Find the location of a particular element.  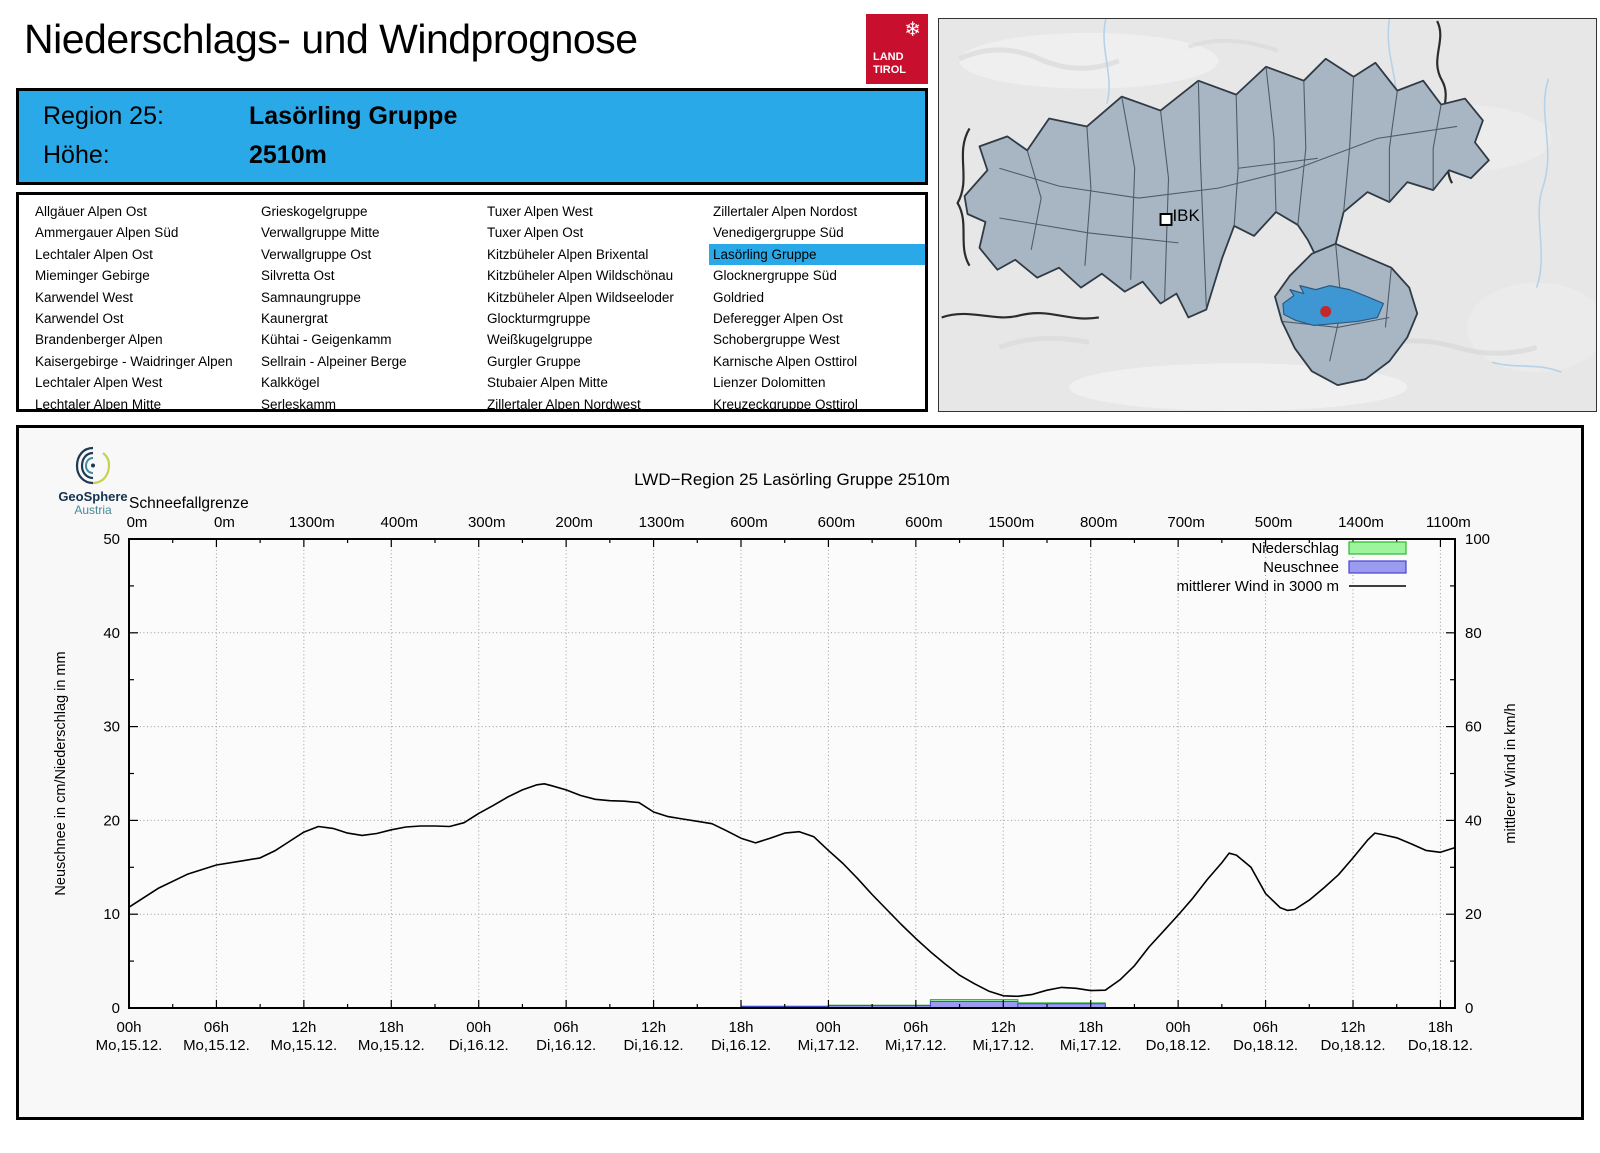

y-right-axis-title: mittlerer Wind in km/h is located at coordinates (1511, 773).